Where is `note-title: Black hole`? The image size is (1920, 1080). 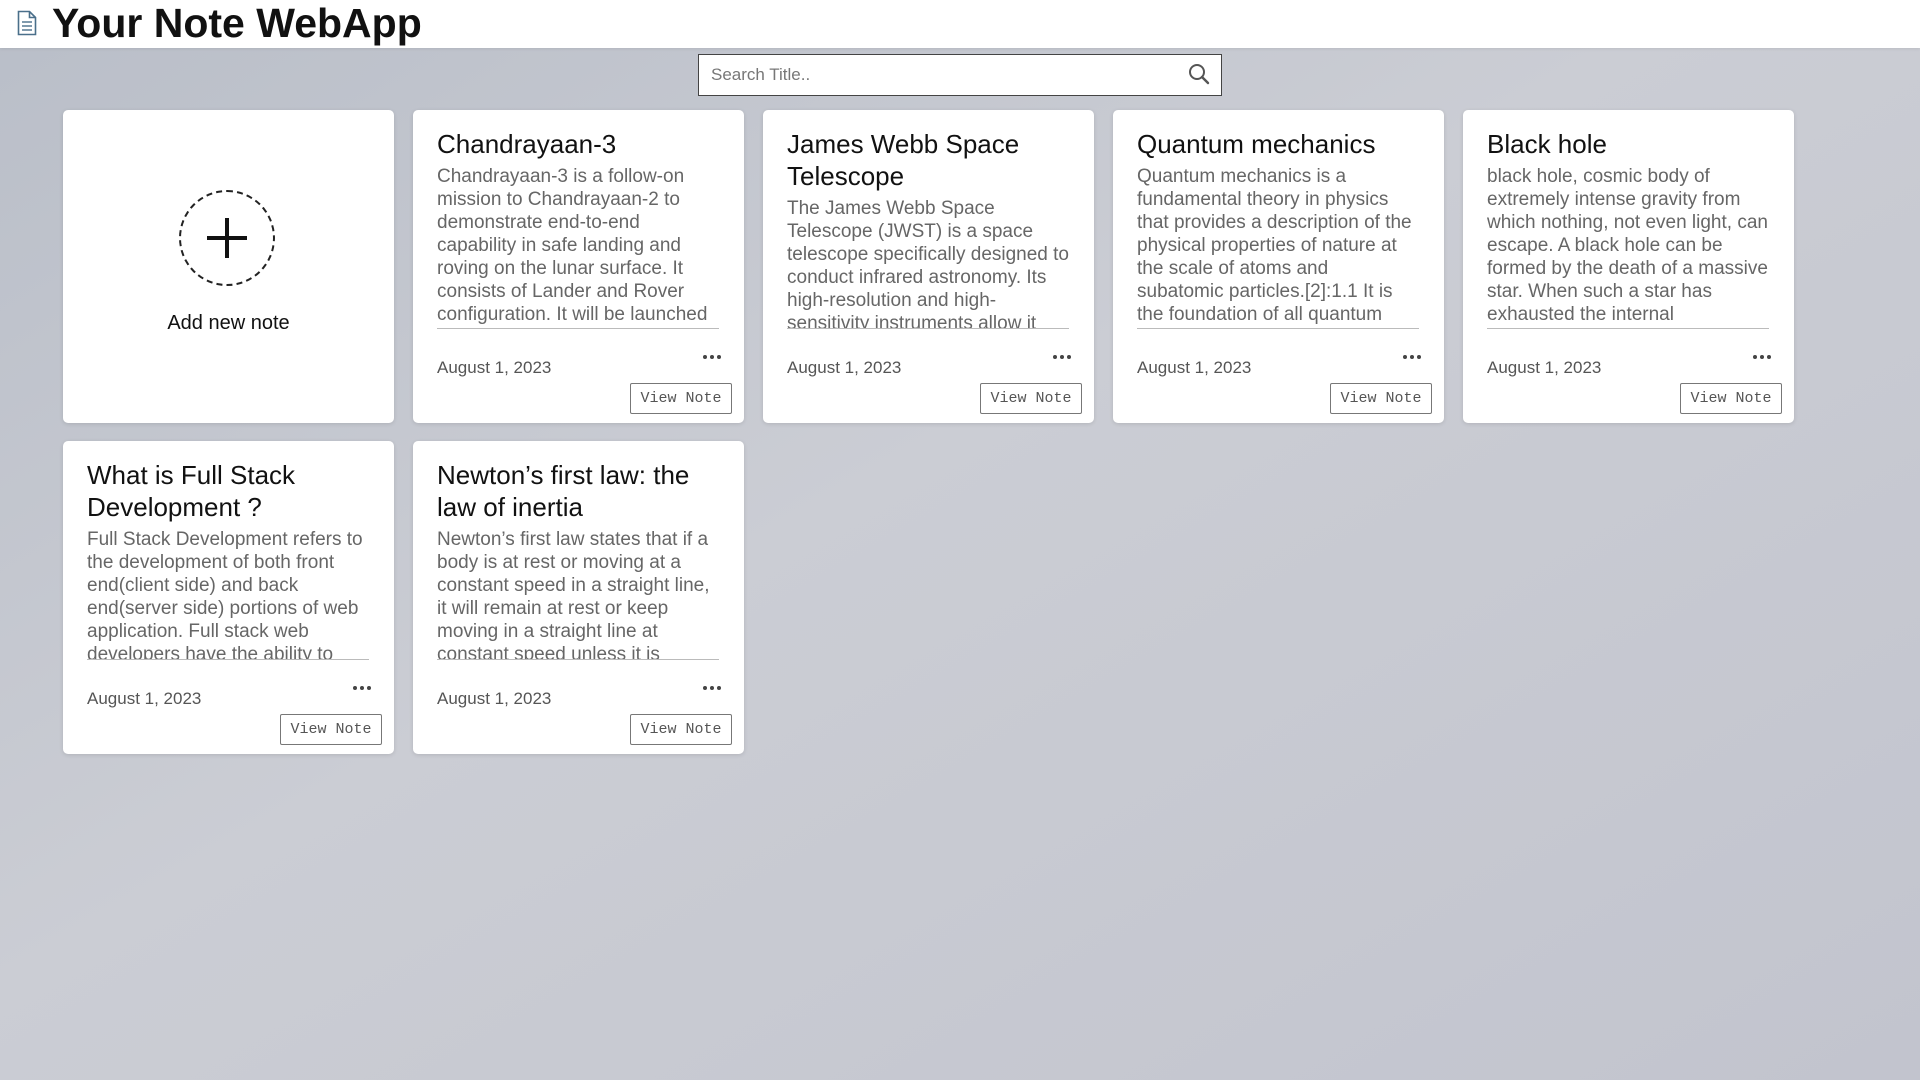 note-title: Black hole is located at coordinates (1547, 144).